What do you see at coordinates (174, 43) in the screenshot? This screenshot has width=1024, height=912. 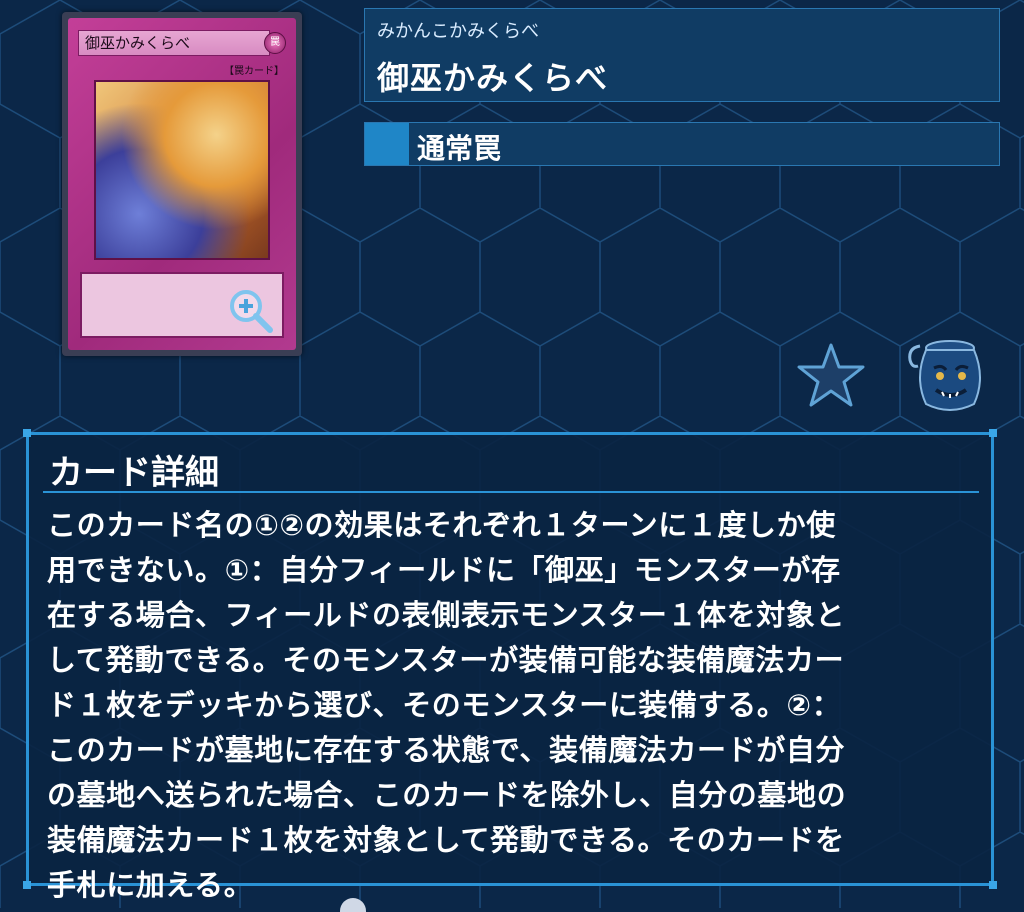 I see `card-thumbnail-name: 御巫かみくらべ` at bounding box center [174, 43].